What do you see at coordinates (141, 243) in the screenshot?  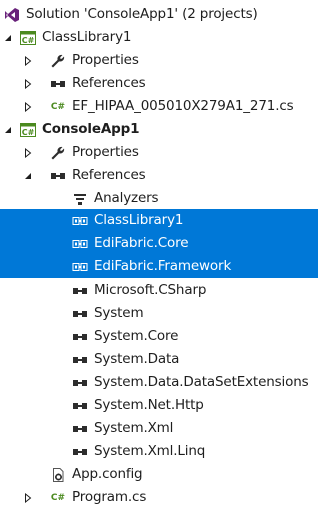 I see `reference-label: EdiFabric.Core` at bounding box center [141, 243].